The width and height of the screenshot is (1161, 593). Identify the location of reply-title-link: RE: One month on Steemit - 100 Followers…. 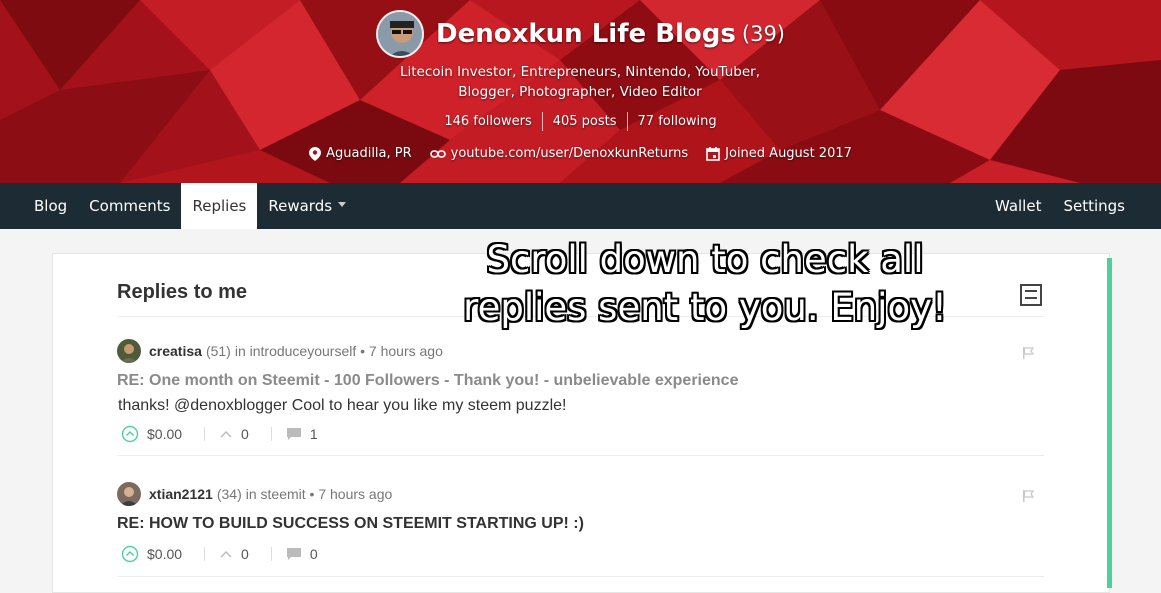
(427, 381).